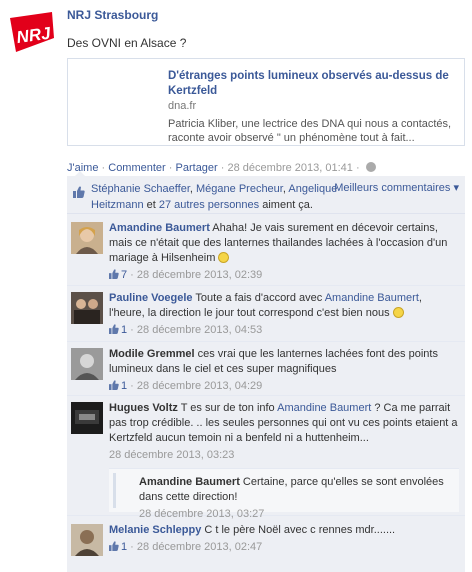 The width and height of the screenshot is (472, 572). What do you see at coordinates (258, 298) in the screenshot?
I see `comment-text: Toute a fais d'accord avec` at bounding box center [258, 298].